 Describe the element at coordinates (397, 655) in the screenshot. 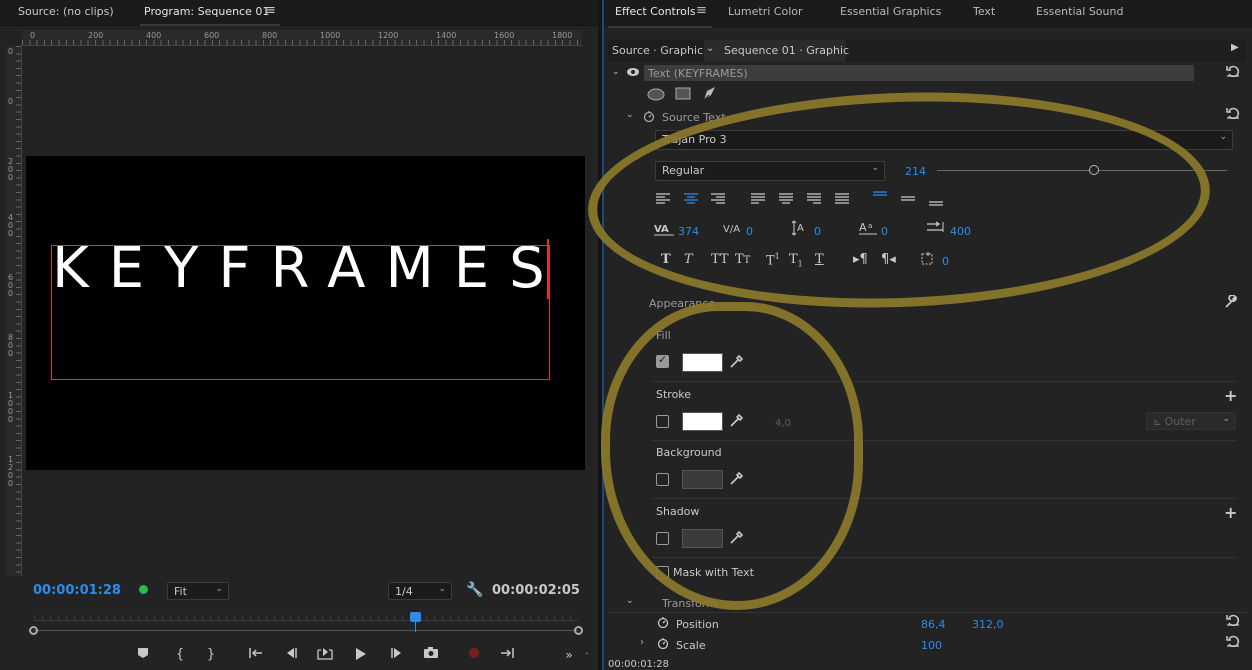

I see `step-forward-icon` at that location.